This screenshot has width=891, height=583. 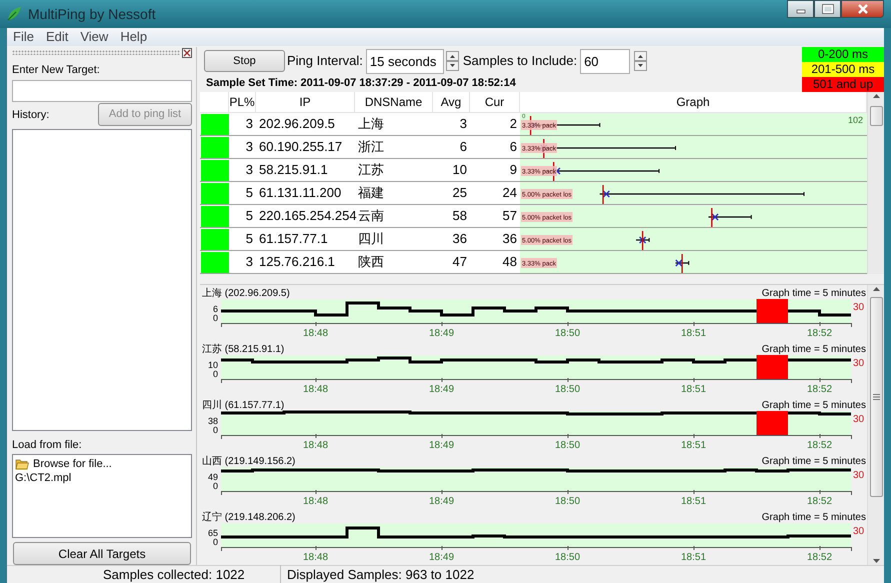 What do you see at coordinates (244, 61) in the screenshot?
I see `stop-button: Stop` at bounding box center [244, 61].